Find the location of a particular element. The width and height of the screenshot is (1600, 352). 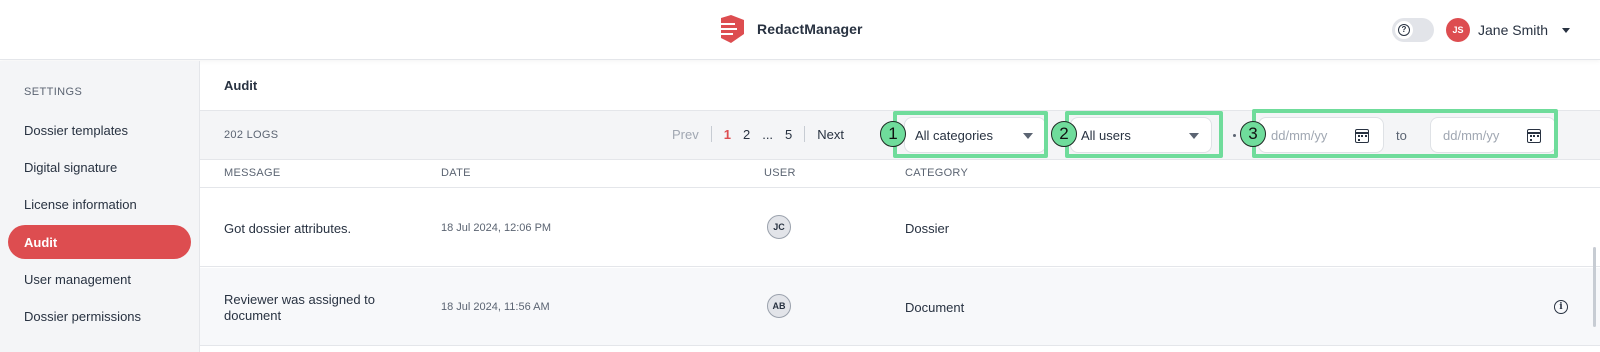

table-header: MESSAGE DATE USER CATEGORY is located at coordinates (900, 174).